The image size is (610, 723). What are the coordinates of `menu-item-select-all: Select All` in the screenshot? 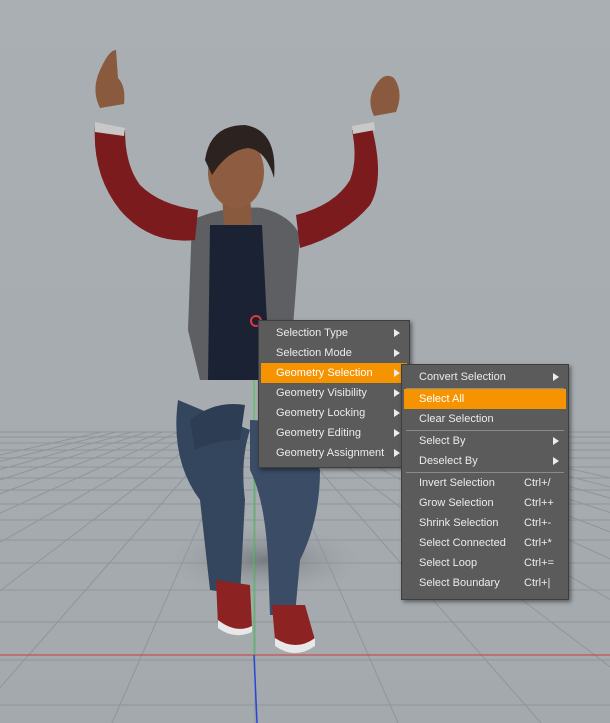 It's located at (485, 399).